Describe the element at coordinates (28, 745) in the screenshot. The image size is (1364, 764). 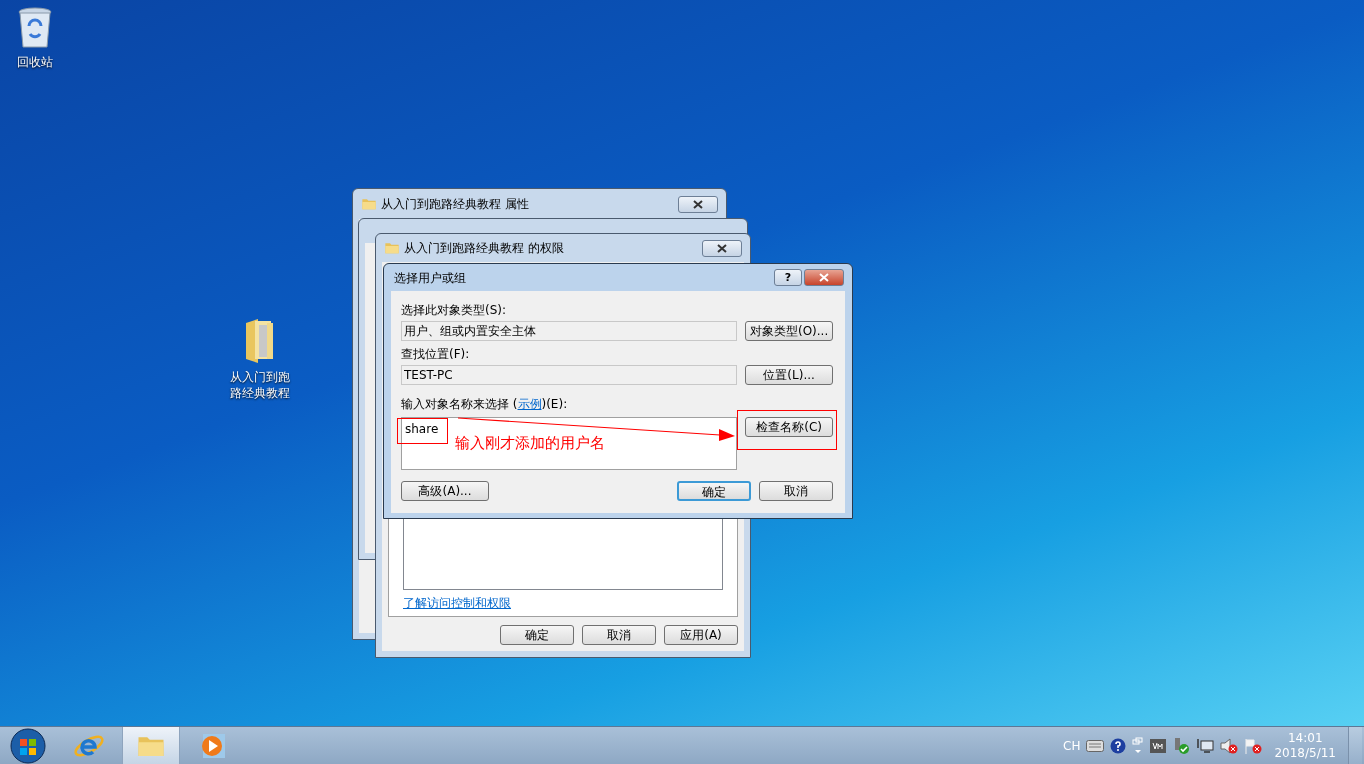
I see `start-orb-icon` at that location.